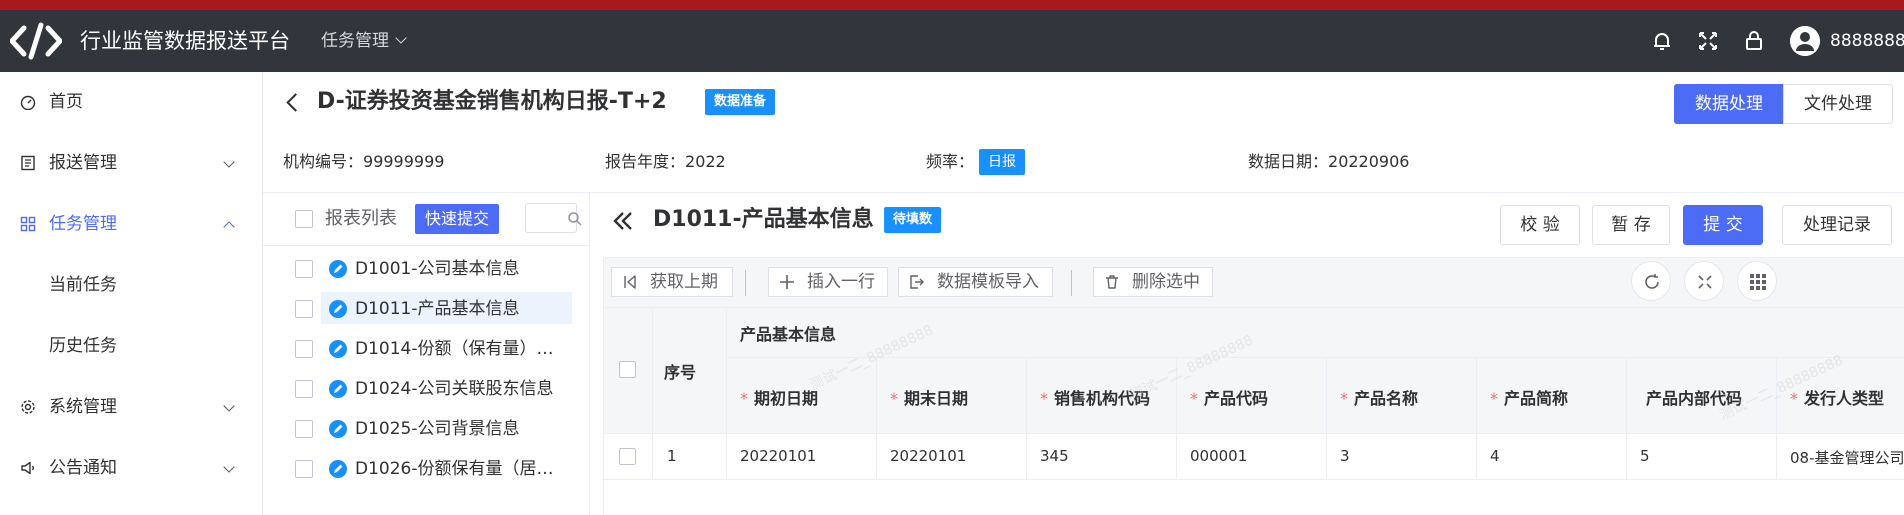  I want to click on column-settings-button, so click(1757, 281).